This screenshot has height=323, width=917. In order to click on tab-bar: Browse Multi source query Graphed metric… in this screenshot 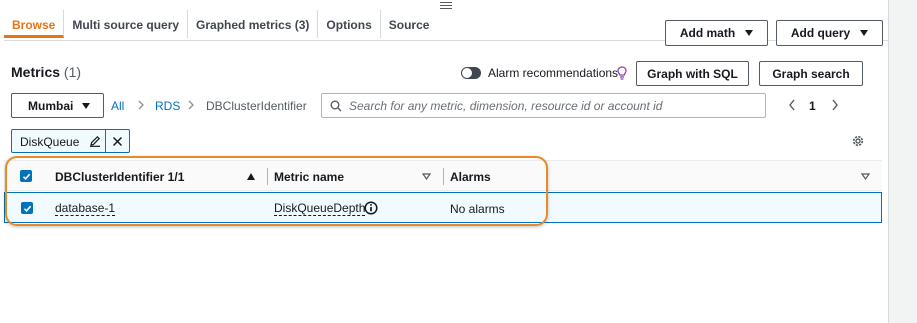, I will do `click(220, 25)`.